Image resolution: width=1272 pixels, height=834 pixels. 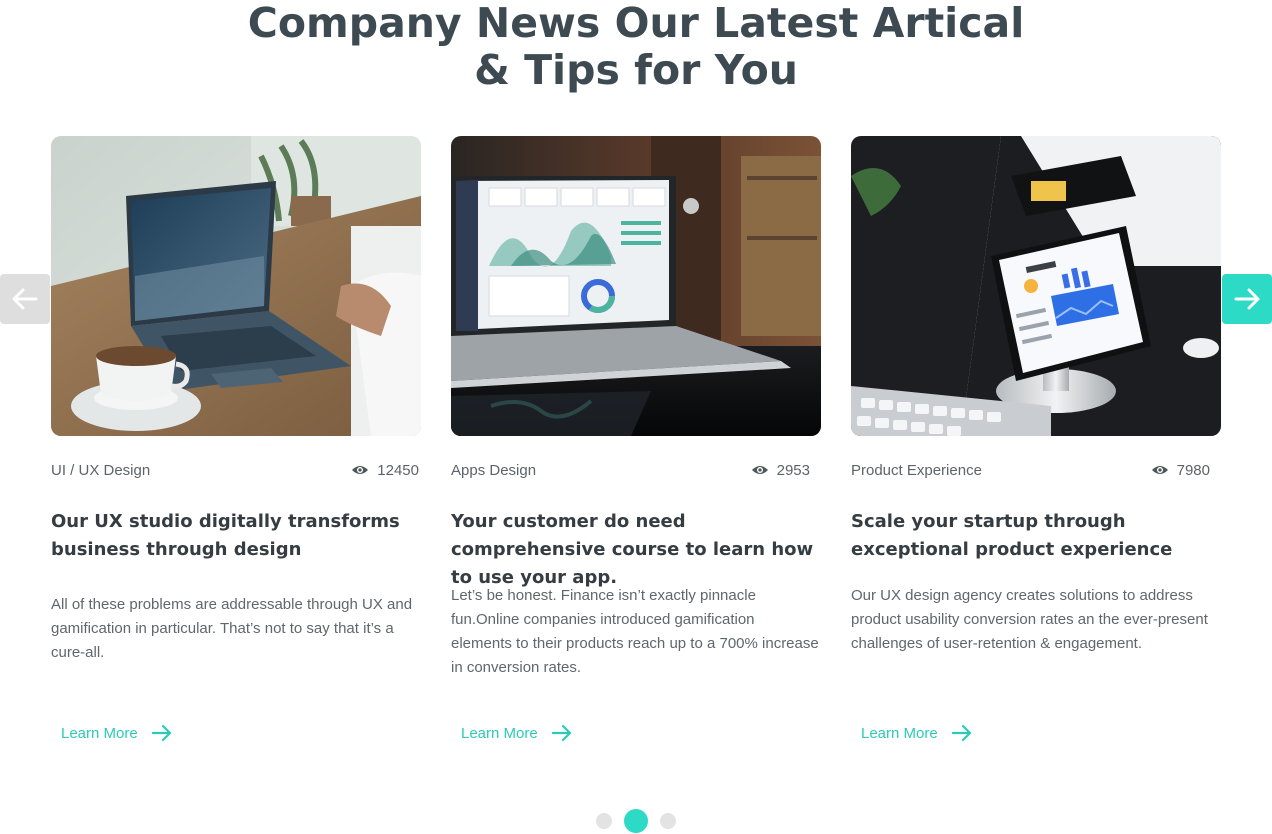 What do you see at coordinates (236, 286) in the screenshot?
I see `article-image-laptop-coffee` at bounding box center [236, 286].